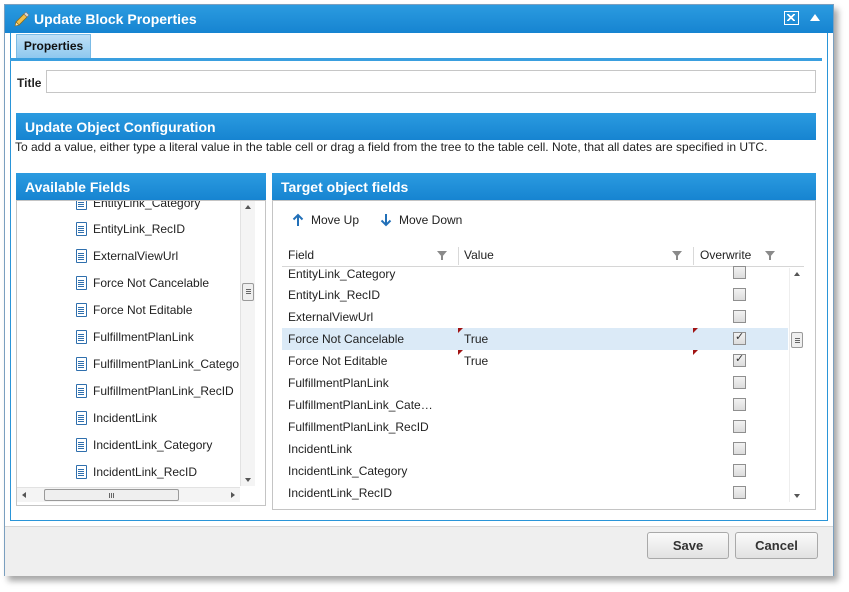 Image resolution: width=849 pixels, height=592 pixels. What do you see at coordinates (135, 337) in the screenshot?
I see `tree-item: FulfillmentPlanLink` at bounding box center [135, 337].